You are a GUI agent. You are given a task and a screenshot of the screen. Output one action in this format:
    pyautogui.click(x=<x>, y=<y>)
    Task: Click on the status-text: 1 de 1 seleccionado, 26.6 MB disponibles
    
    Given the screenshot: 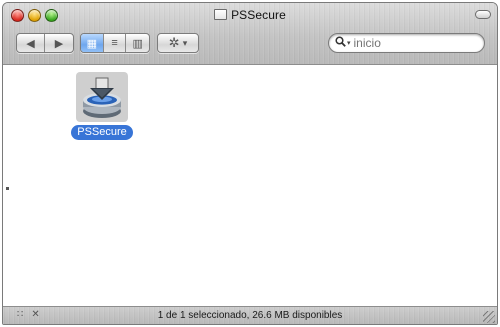 What is the action you would take?
    pyautogui.click(x=250, y=315)
    